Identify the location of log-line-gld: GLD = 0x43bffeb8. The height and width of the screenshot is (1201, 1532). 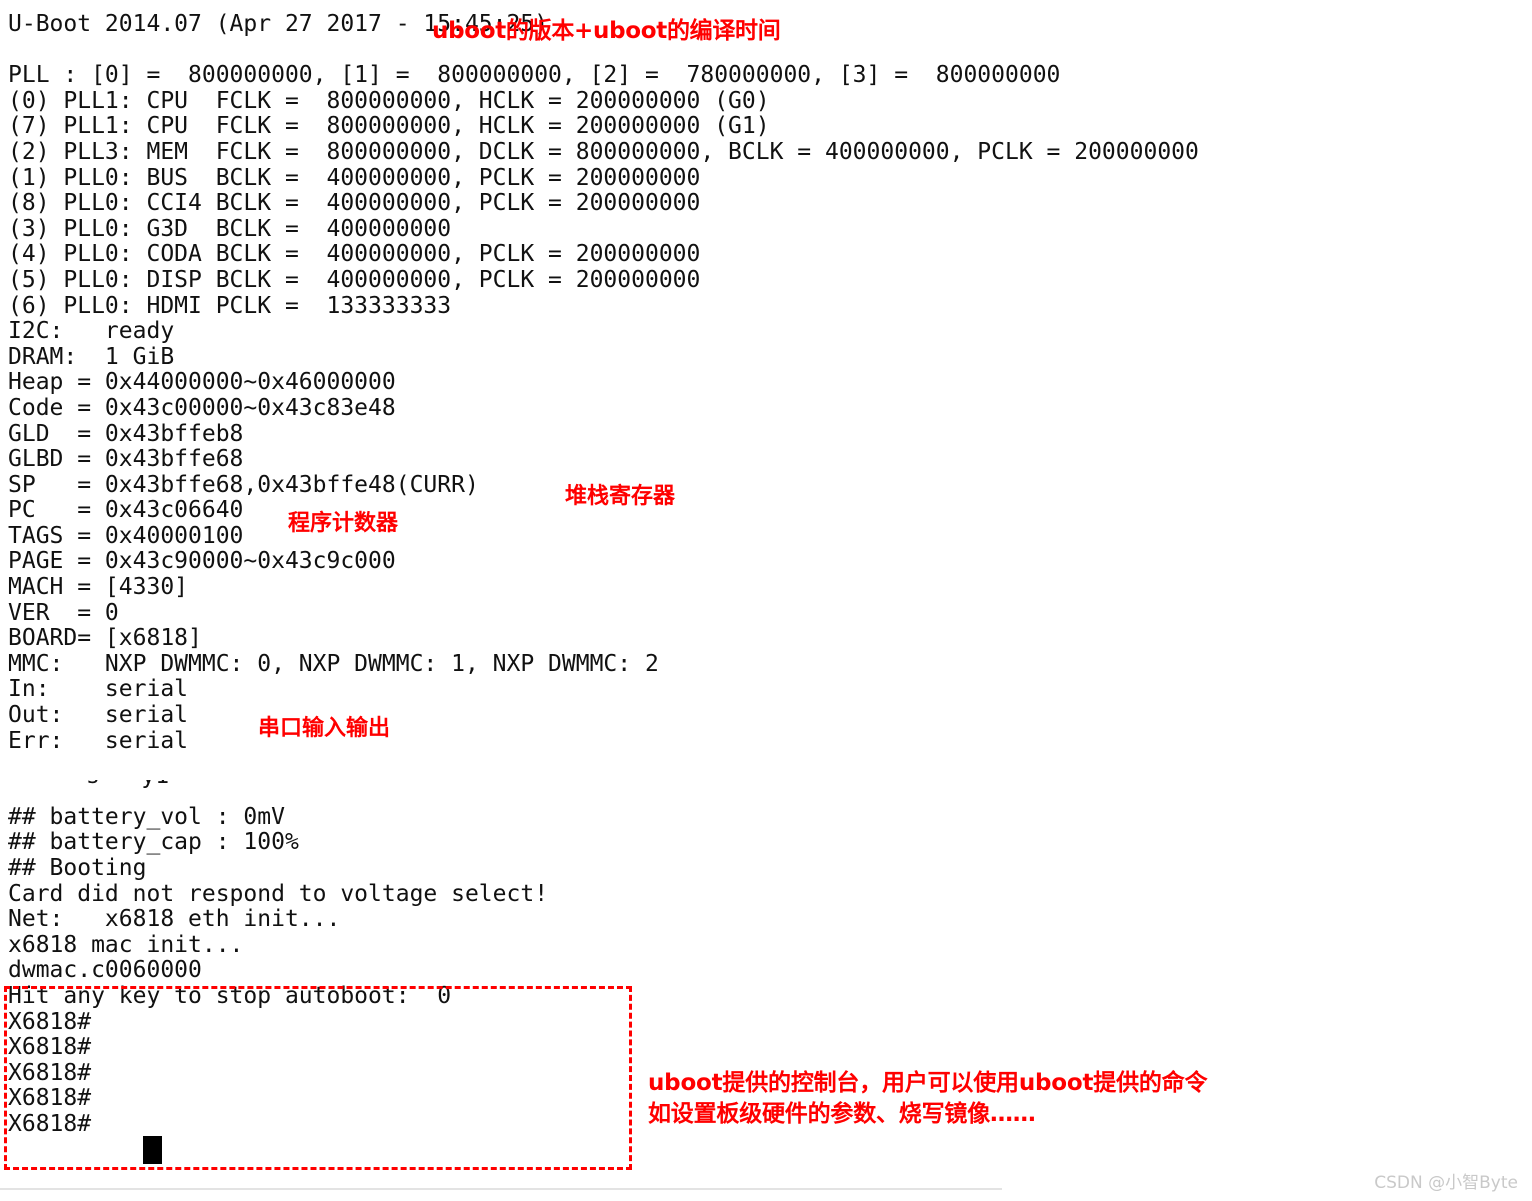
(126, 433).